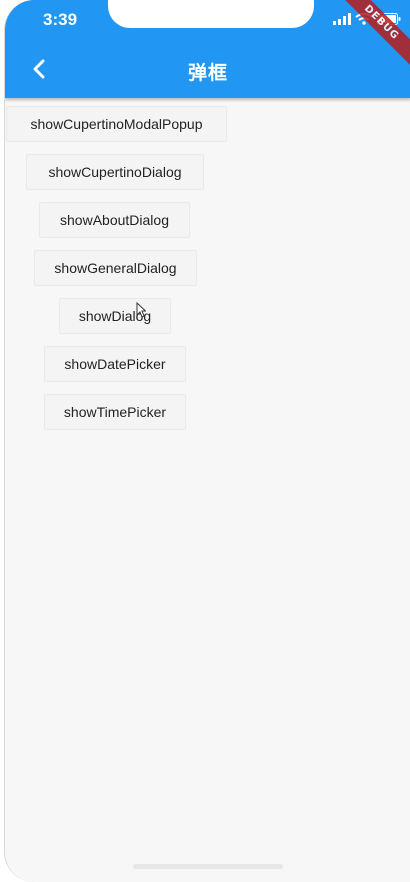  What do you see at coordinates (207, 73) in the screenshot?
I see `page-title: 弹框` at bounding box center [207, 73].